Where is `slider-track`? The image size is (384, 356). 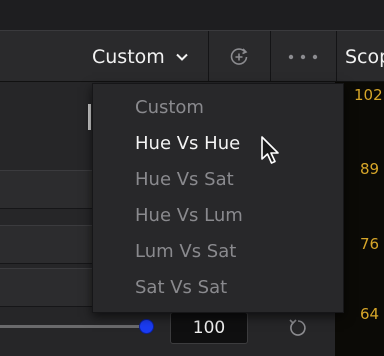
slider-track is located at coordinates (71, 326).